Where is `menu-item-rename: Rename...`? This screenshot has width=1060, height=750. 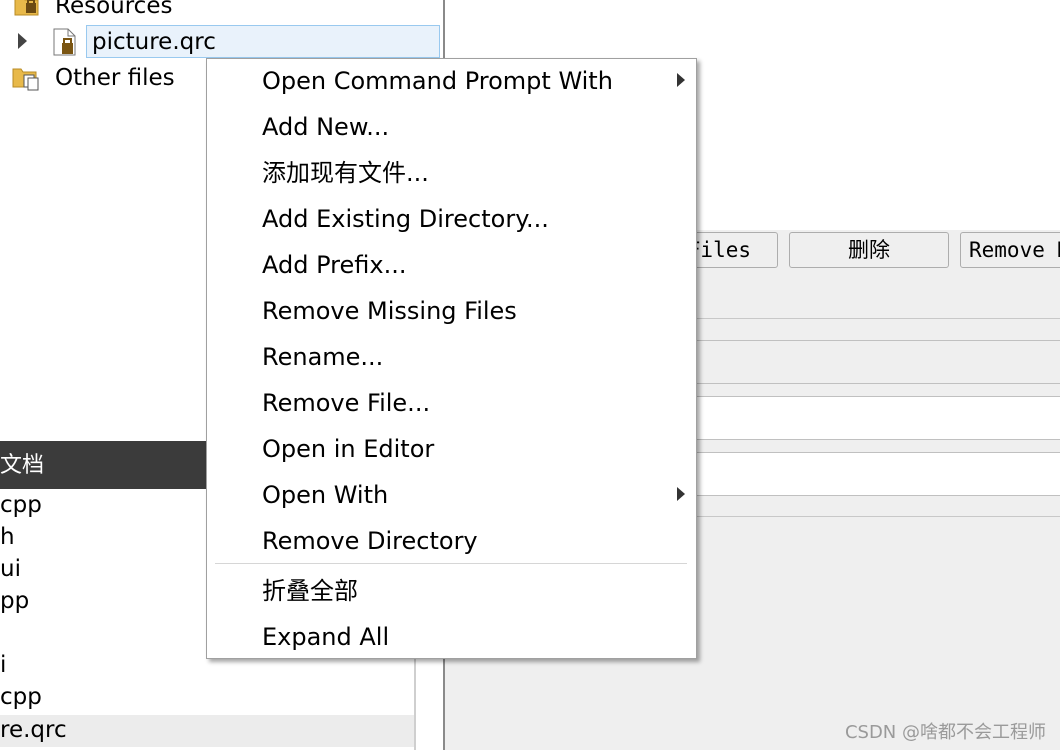
menu-item-rename: Rename... is located at coordinates (322, 357).